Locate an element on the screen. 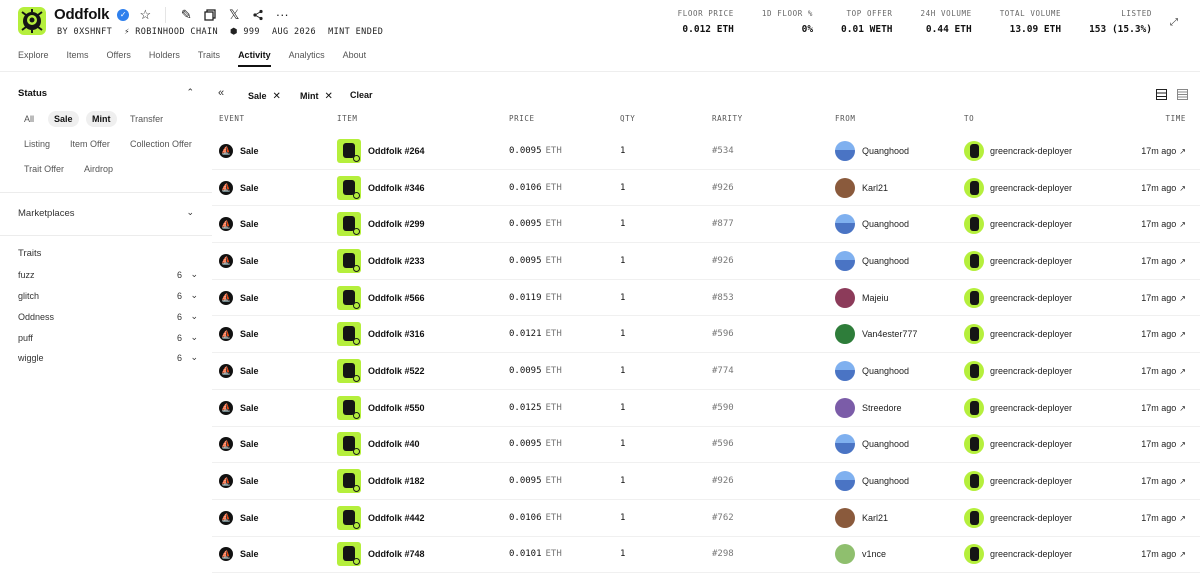 Image resolution: width=1200 pixels, height=573 pixels. item-name: Oddfolk #233 is located at coordinates (396, 261).